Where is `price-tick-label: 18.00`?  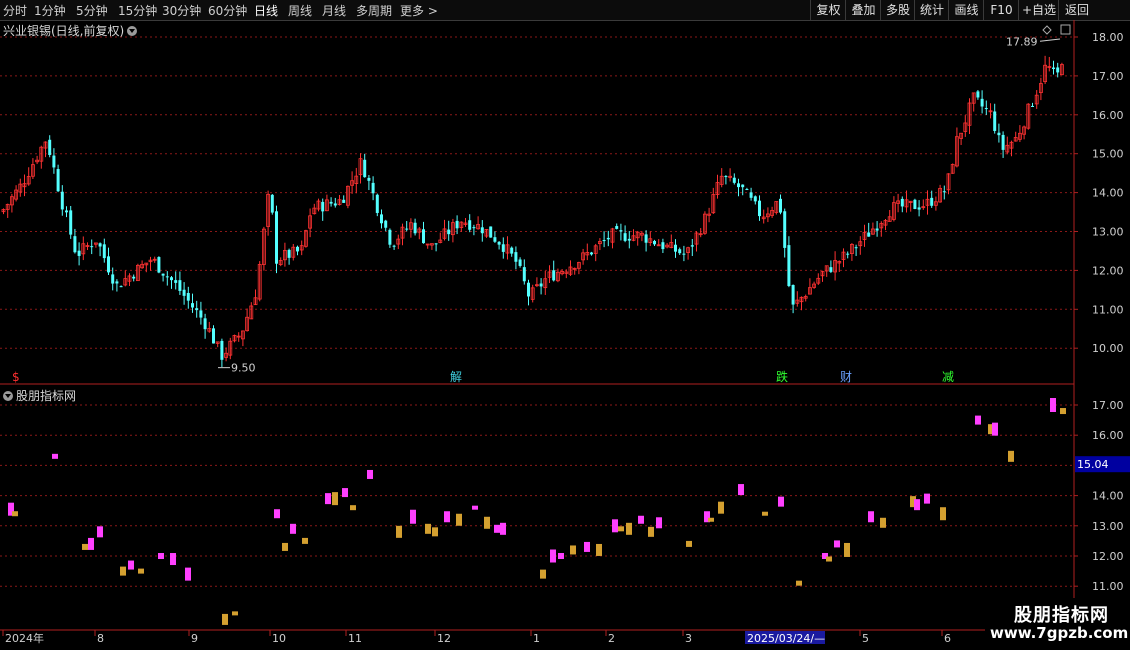
price-tick-label: 18.00 is located at coordinates (1108, 37).